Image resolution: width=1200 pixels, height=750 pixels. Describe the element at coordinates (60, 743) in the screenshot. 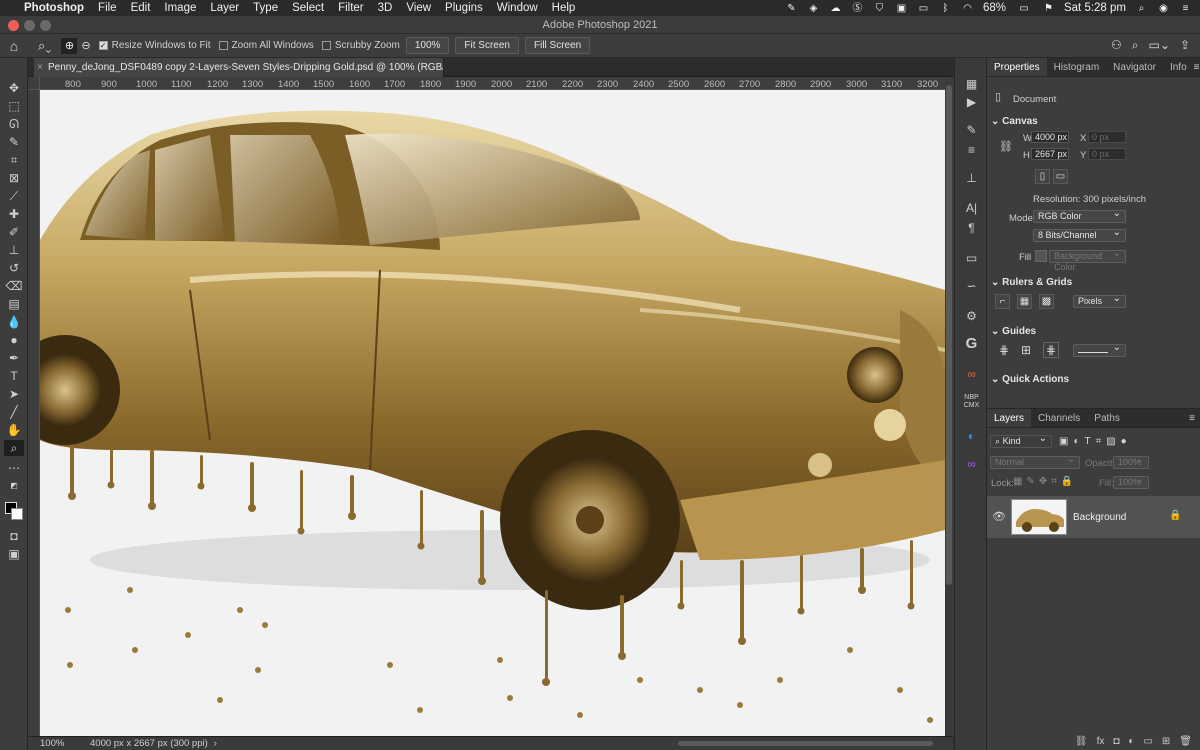

I see `status-zoom: 100%` at that location.